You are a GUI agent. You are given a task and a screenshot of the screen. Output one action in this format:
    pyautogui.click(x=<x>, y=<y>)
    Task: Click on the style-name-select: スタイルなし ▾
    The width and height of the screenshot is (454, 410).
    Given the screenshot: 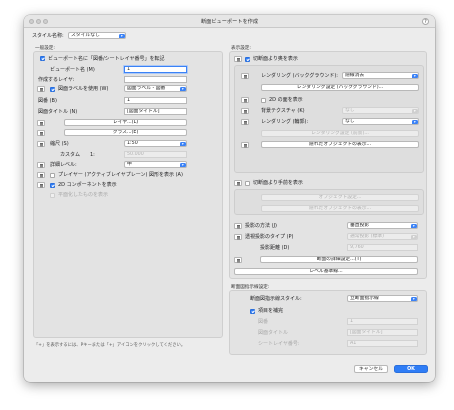 What is the action you would take?
    pyautogui.click(x=97, y=35)
    